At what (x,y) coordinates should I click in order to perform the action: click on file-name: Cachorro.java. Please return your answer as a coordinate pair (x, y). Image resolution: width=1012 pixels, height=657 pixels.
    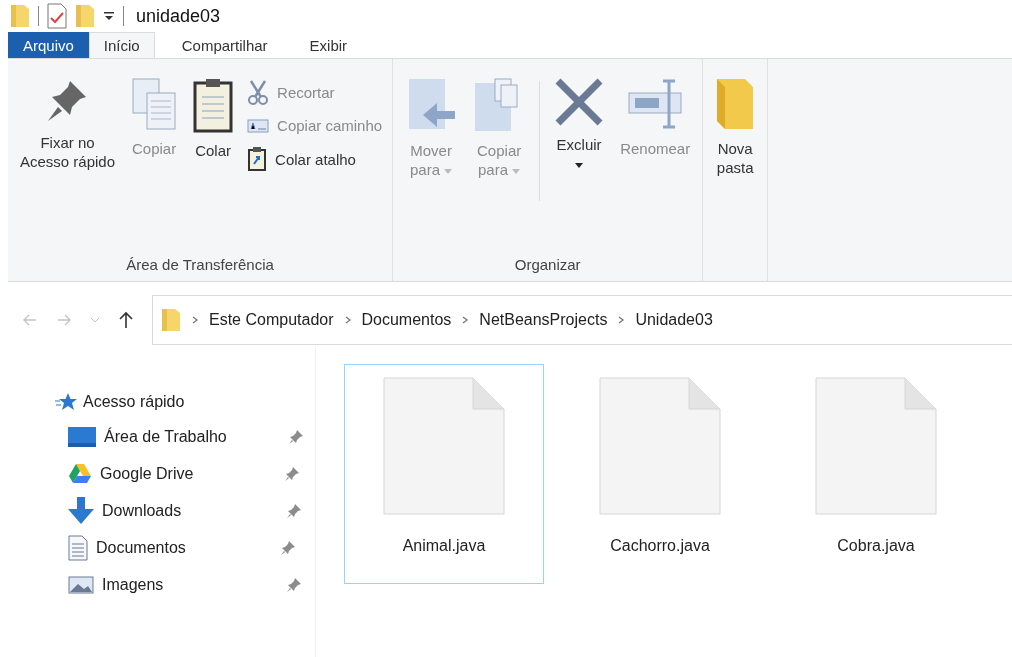
    Looking at the image, I should click on (660, 546).